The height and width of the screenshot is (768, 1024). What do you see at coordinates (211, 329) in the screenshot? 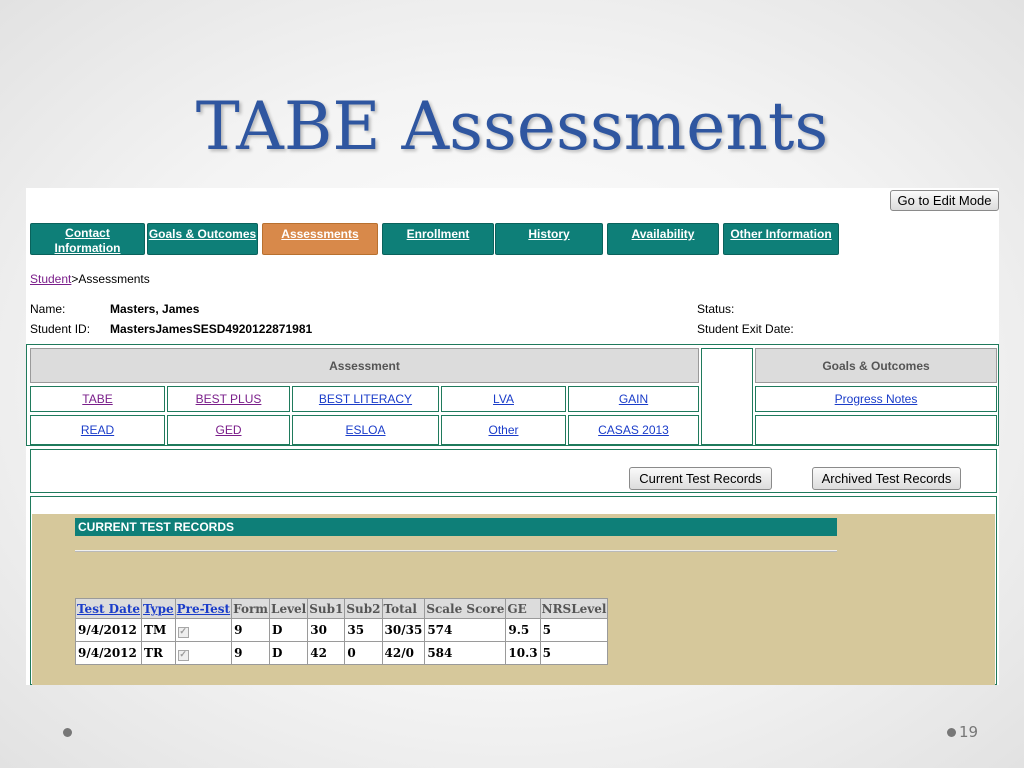
I see `student-id-value: MastersJamesSESD4920122871981` at bounding box center [211, 329].